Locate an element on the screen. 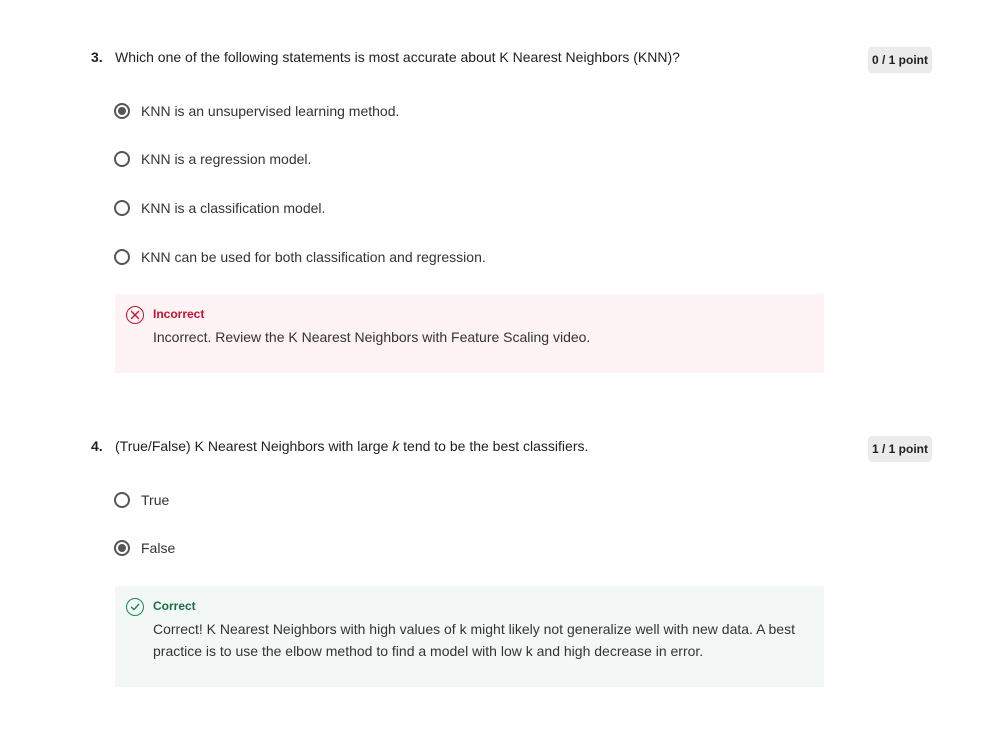 Image resolution: width=1008 pixels, height=730 pixels. option-label: KNN is a regression model. is located at coordinates (226, 159).